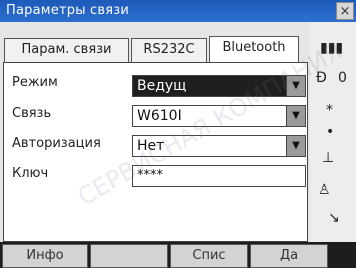 Image resolution: width=356 pixels, height=268 pixels. I want to click on mode-select: Ведущ ▼, so click(219, 86).